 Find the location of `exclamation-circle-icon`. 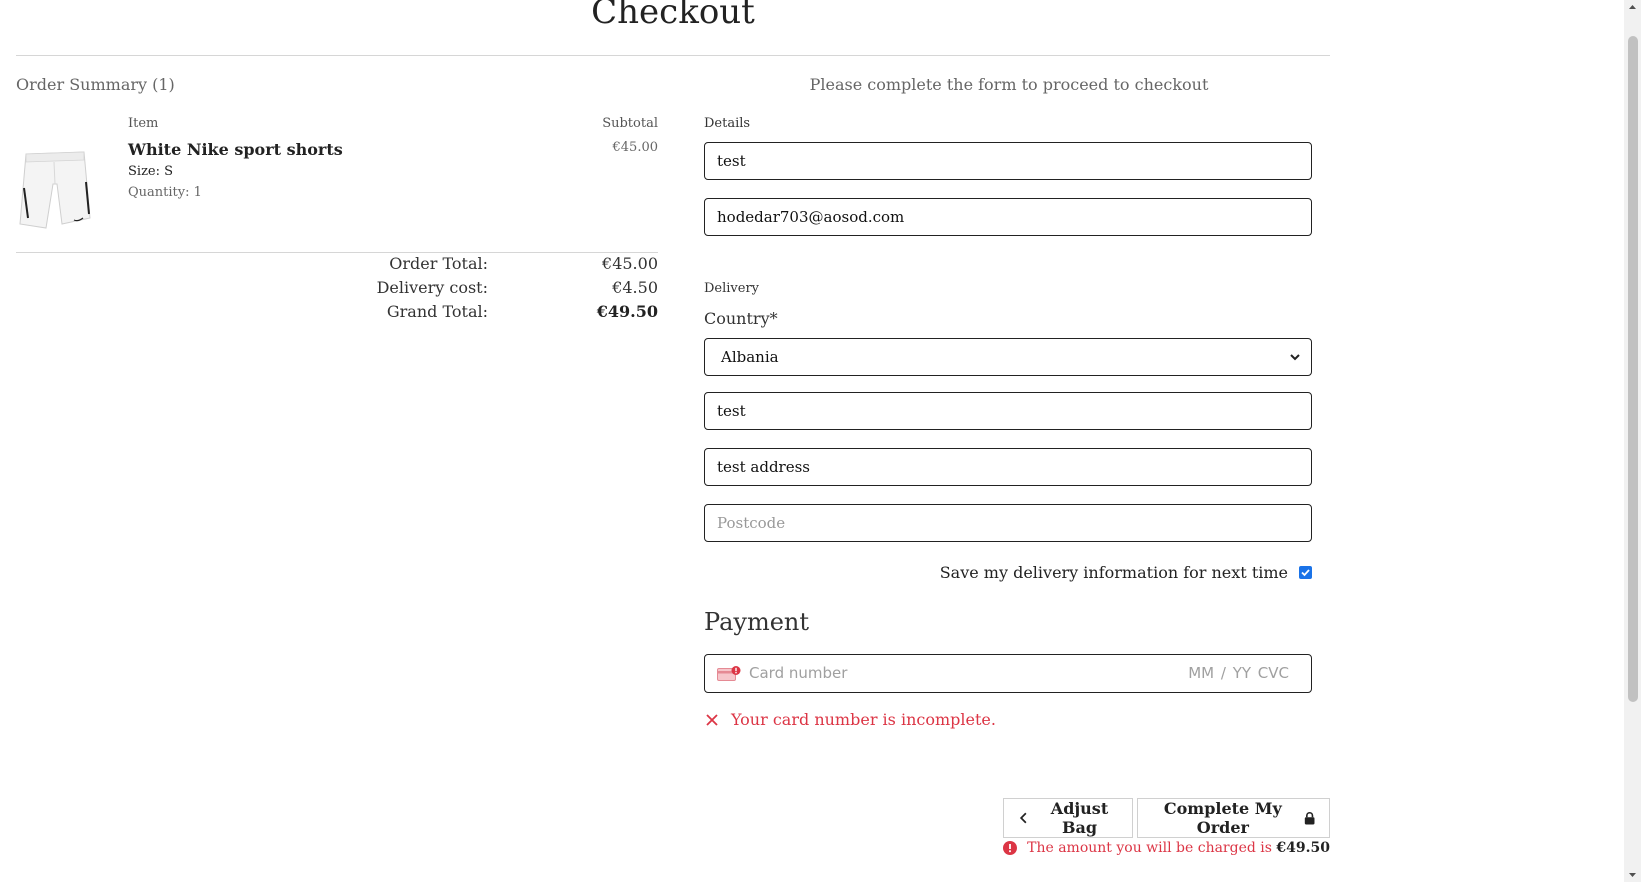

exclamation-circle-icon is located at coordinates (1010, 848).